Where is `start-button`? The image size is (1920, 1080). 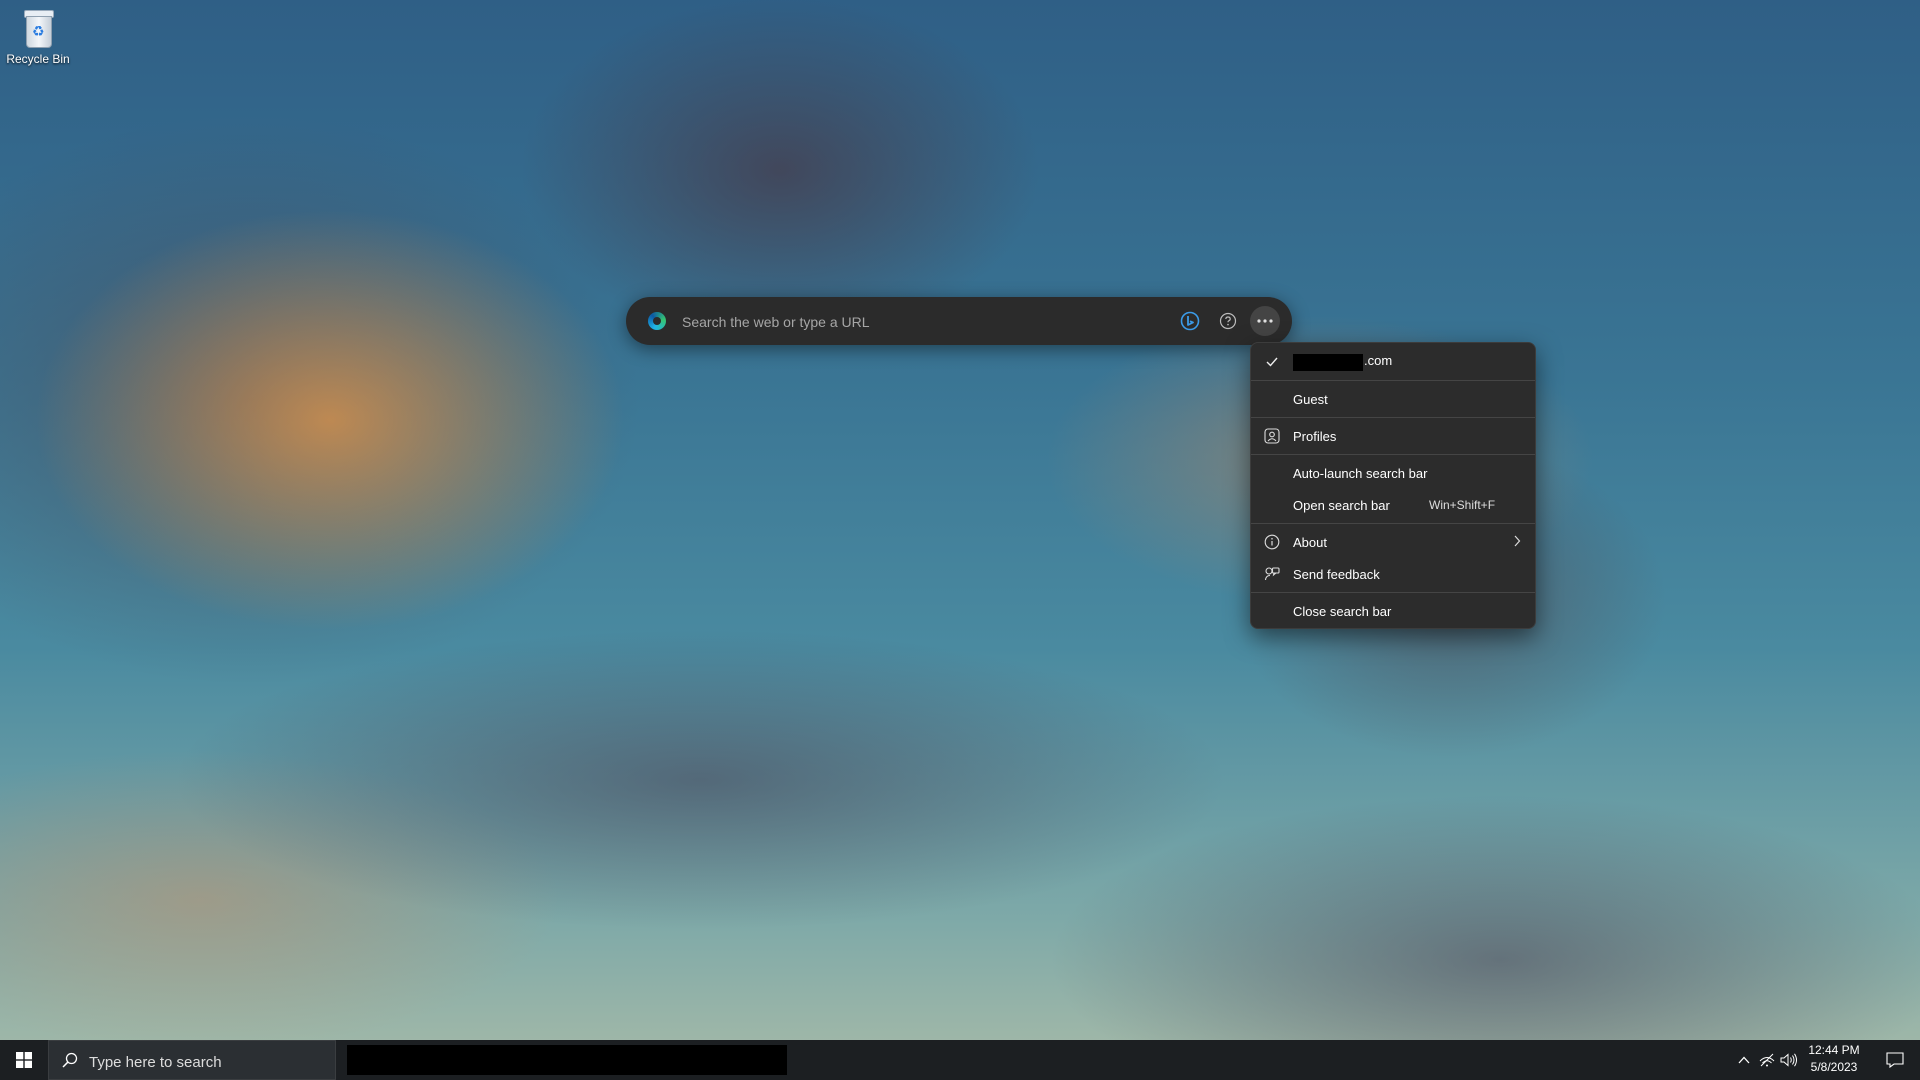 start-button is located at coordinates (24, 1060).